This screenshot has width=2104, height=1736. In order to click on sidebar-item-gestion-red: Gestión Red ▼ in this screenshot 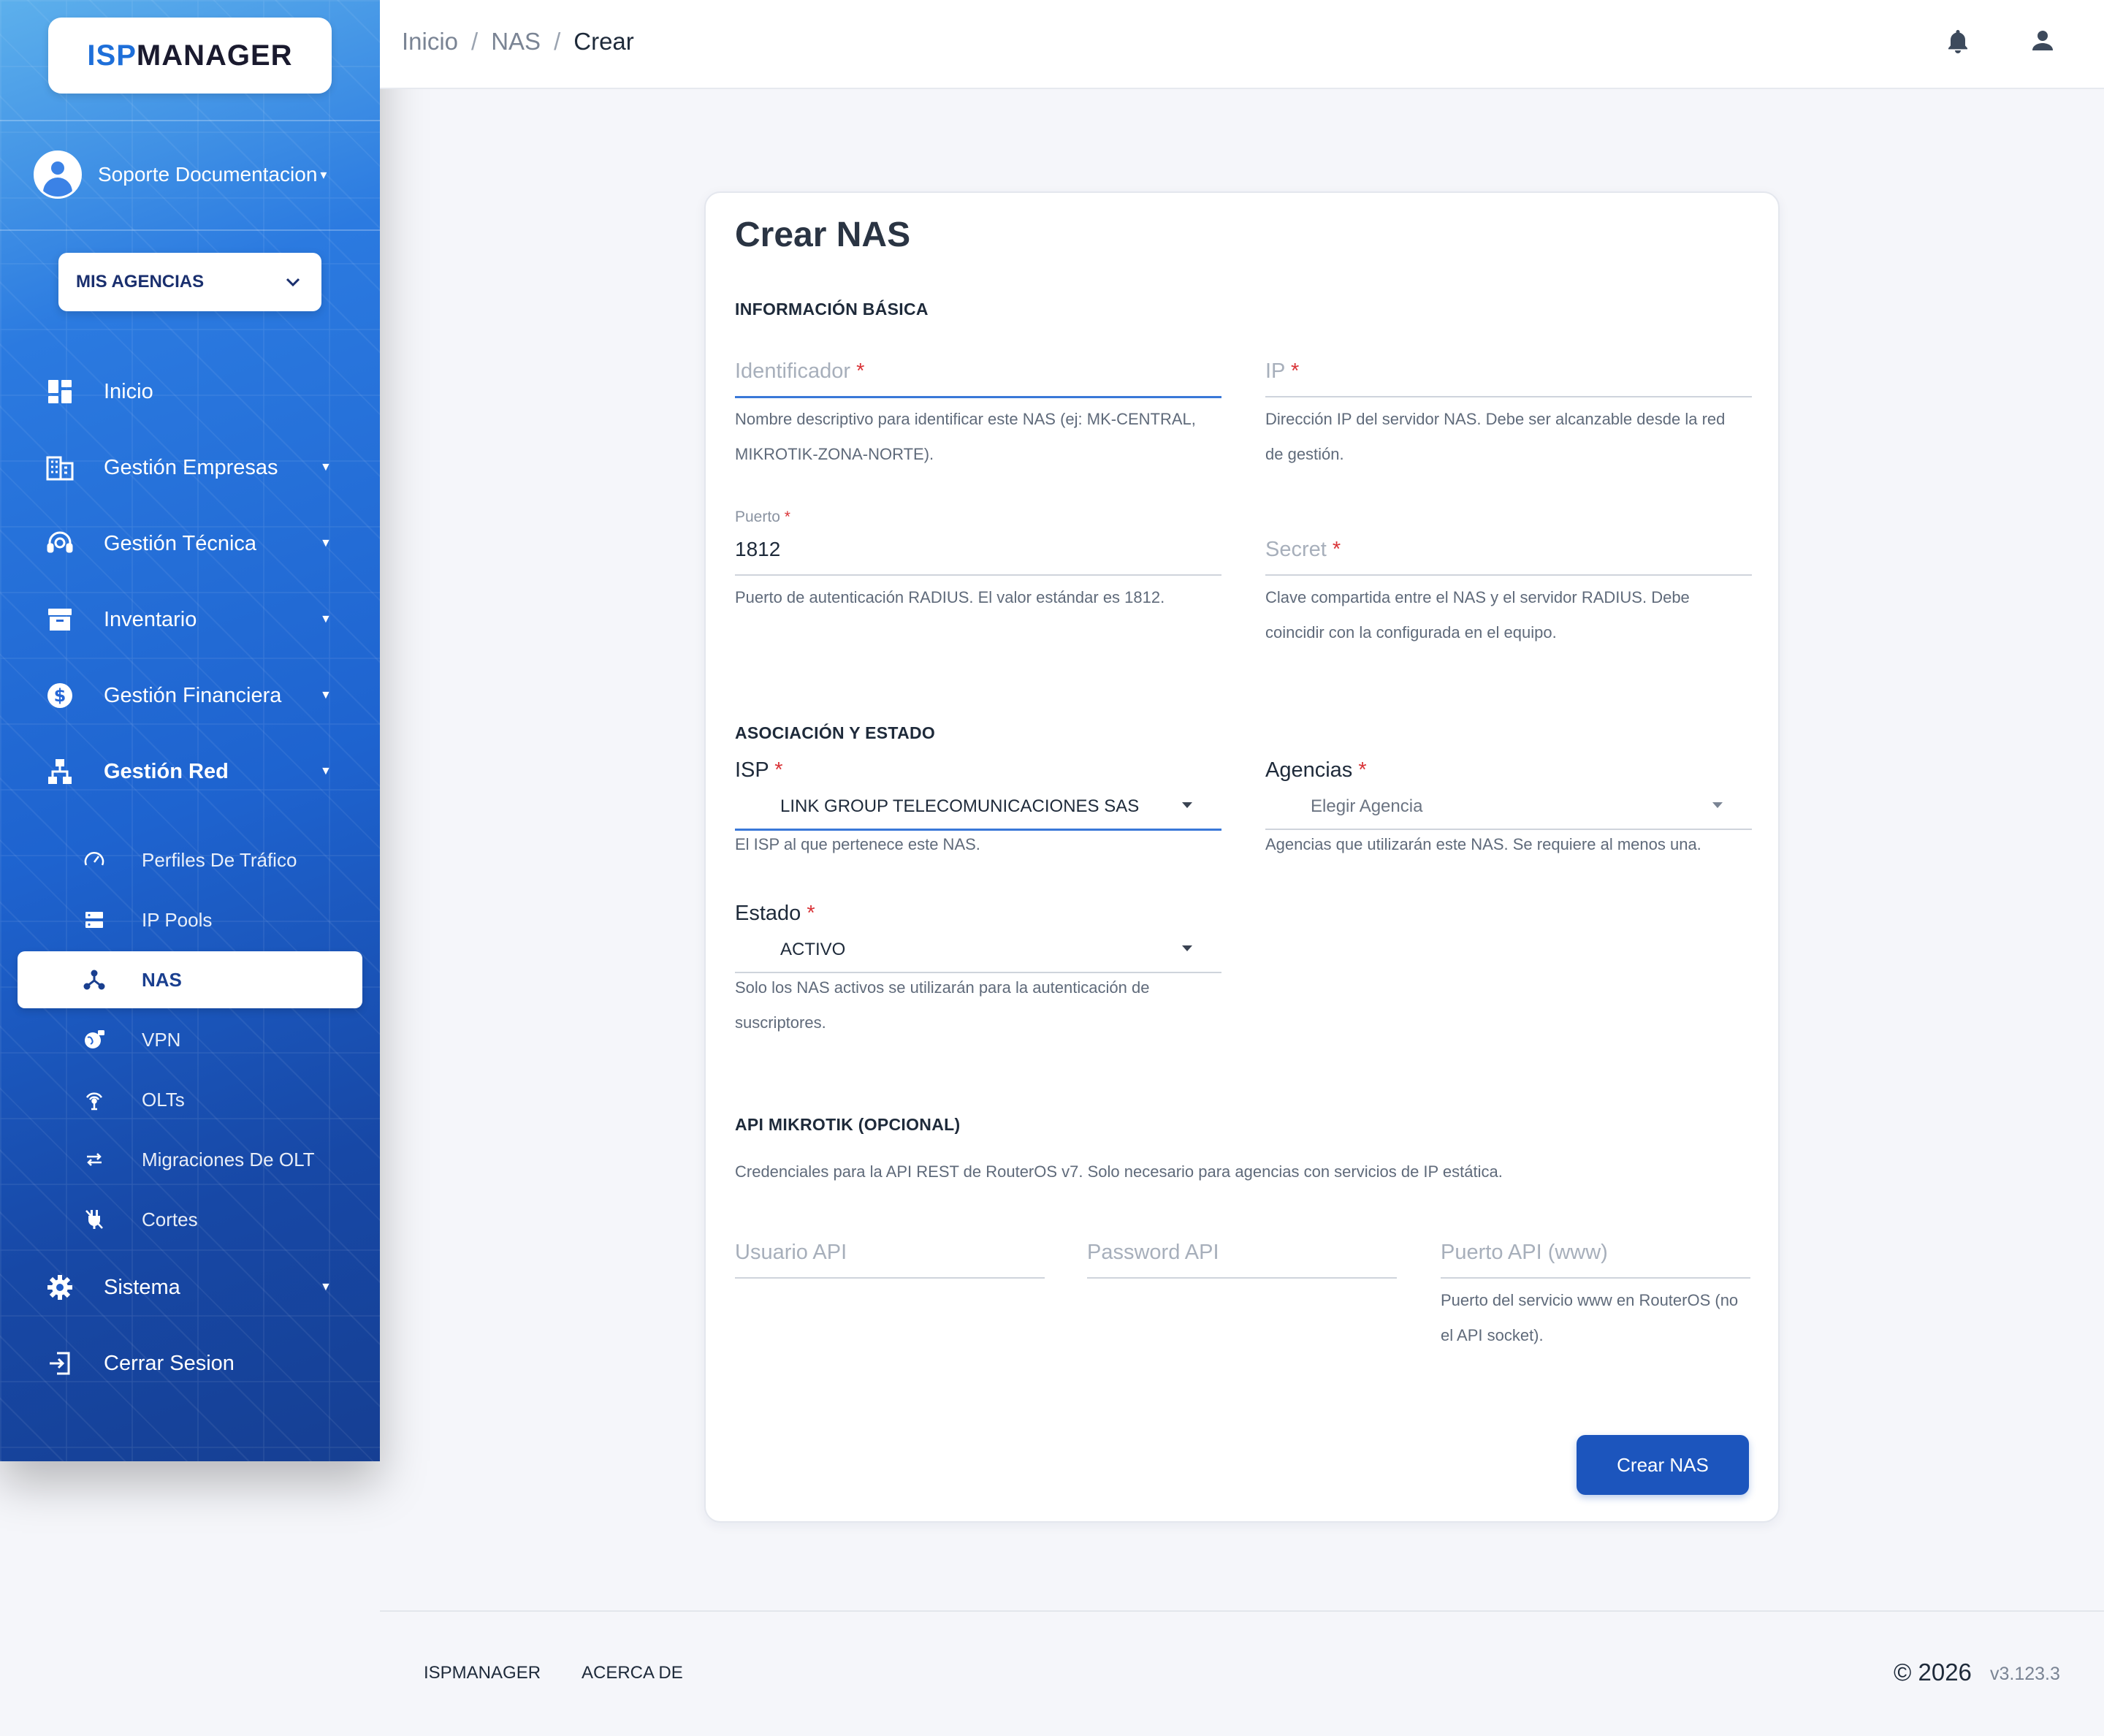, I will do `click(190, 771)`.